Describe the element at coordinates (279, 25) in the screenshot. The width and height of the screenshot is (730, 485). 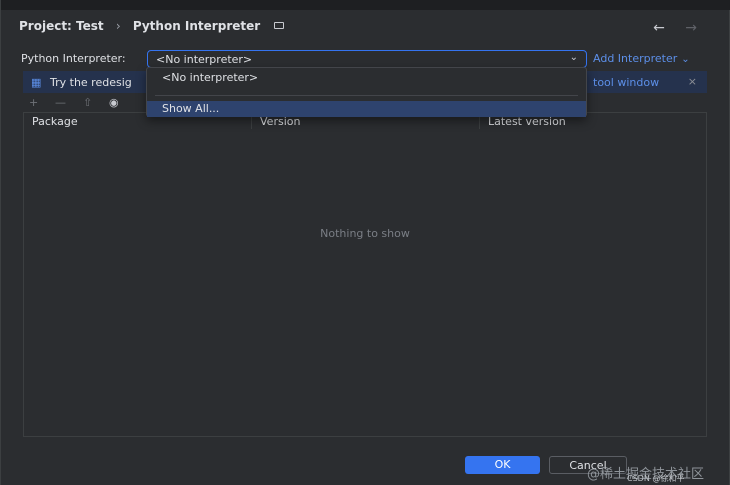
I see `window-icon` at that location.